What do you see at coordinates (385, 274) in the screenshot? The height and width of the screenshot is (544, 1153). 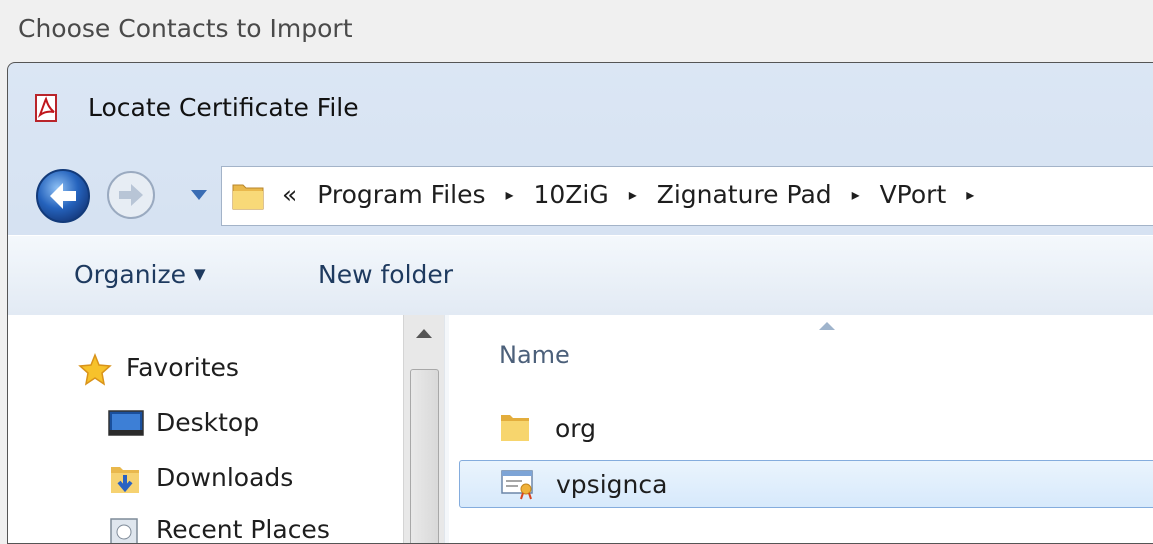 I see `new-folder-button: New folder` at bounding box center [385, 274].